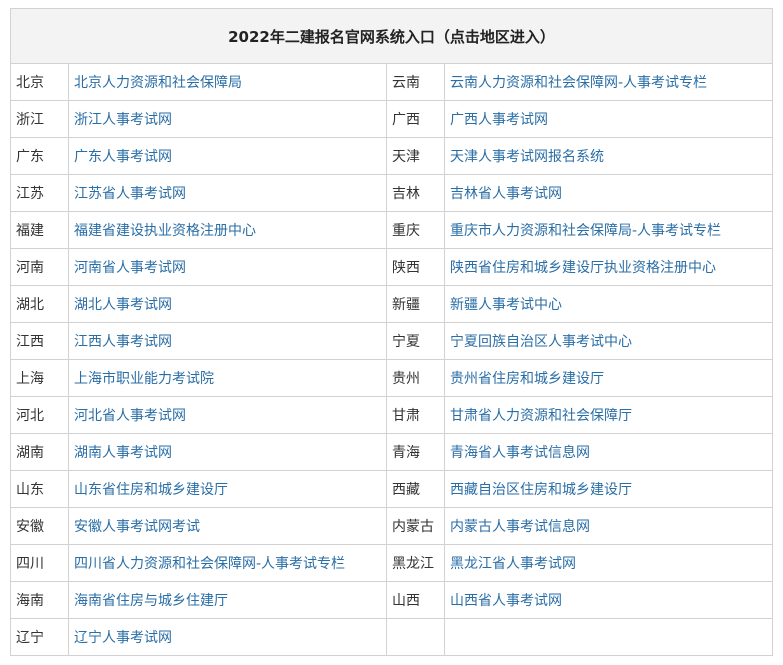 This screenshot has width=783, height=665. What do you see at coordinates (415, 341) in the screenshot?
I see `region-name-cell: 宁夏` at bounding box center [415, 341].